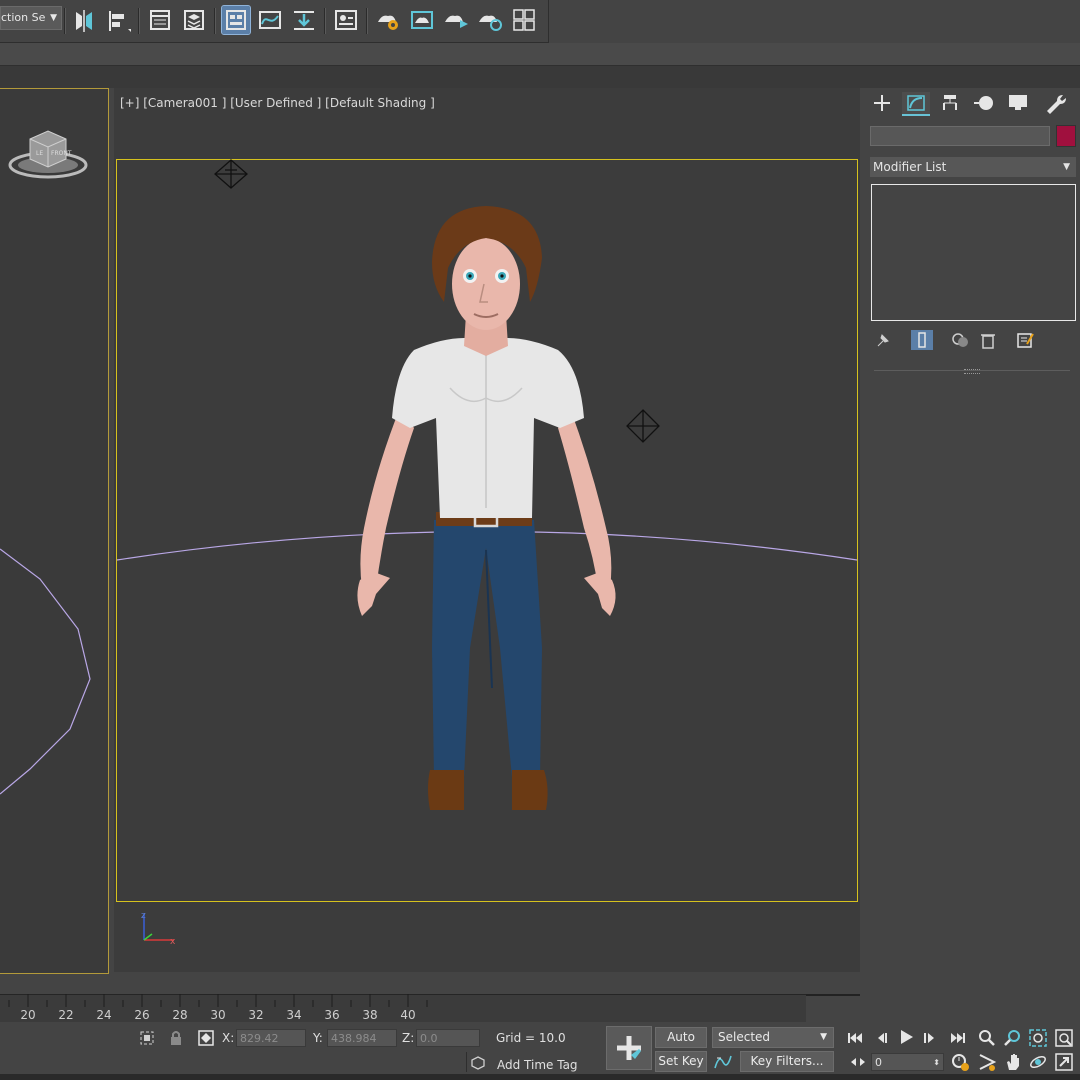 Image resolution: width=1080 pixels, height=1080 pixels. Describe the element at coordinates (147, 1038) in the screenshot. I see `isolate-selection-icon` at that location.